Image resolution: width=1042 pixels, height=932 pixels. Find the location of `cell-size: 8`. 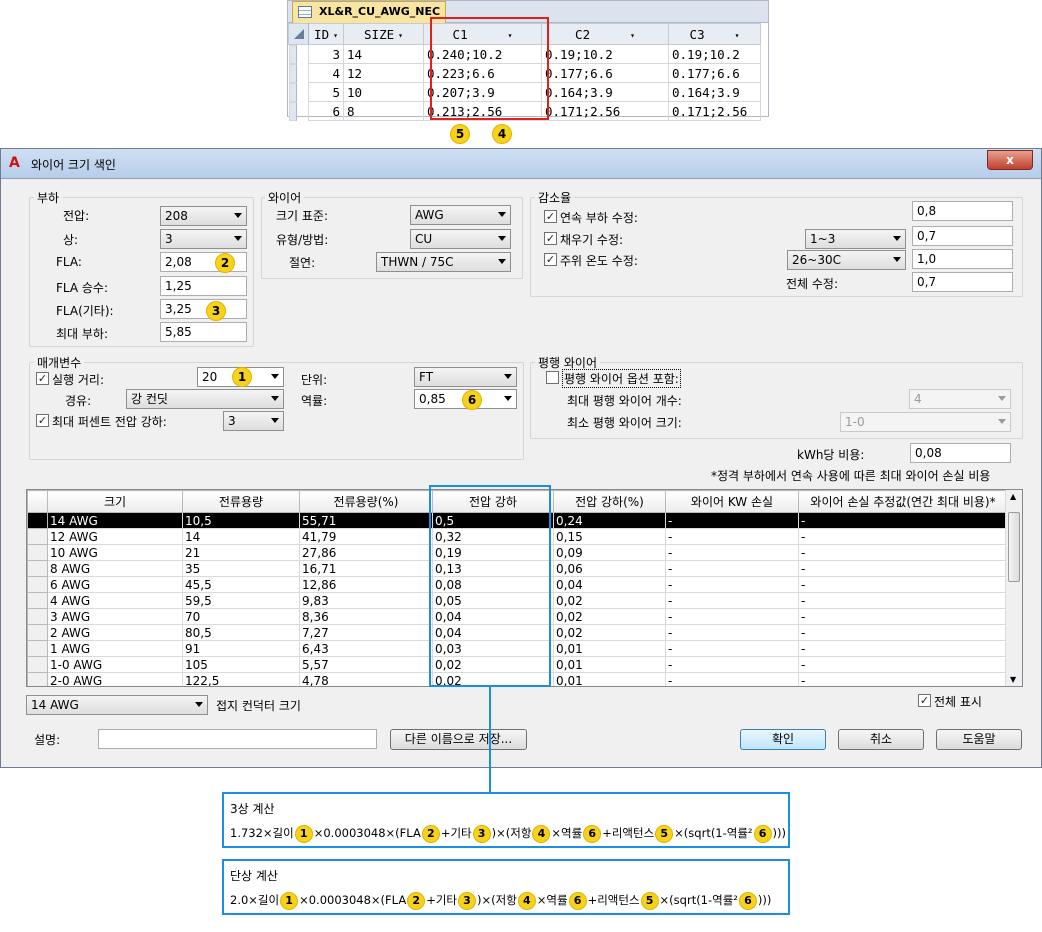

cell-size: 8 is located at coordinates (383, 111).